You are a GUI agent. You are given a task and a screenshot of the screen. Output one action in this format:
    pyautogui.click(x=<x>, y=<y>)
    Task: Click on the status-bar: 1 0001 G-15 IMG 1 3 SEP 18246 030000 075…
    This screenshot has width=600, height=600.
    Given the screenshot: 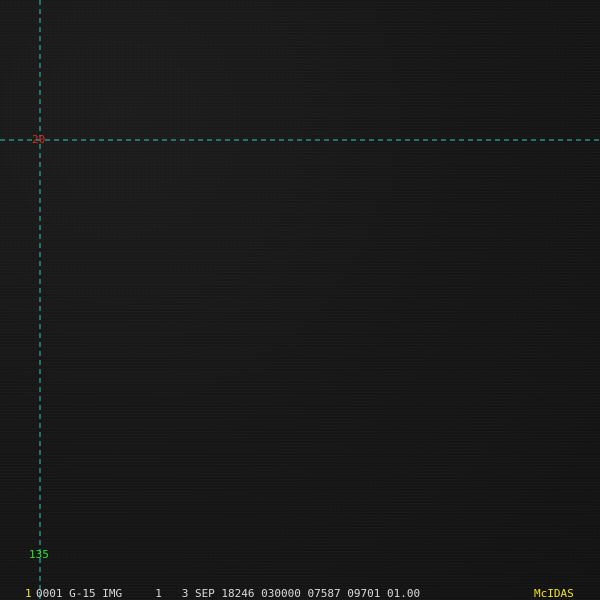 What is the action you would take?
    pyautogui.click(x=300, y=593)
    